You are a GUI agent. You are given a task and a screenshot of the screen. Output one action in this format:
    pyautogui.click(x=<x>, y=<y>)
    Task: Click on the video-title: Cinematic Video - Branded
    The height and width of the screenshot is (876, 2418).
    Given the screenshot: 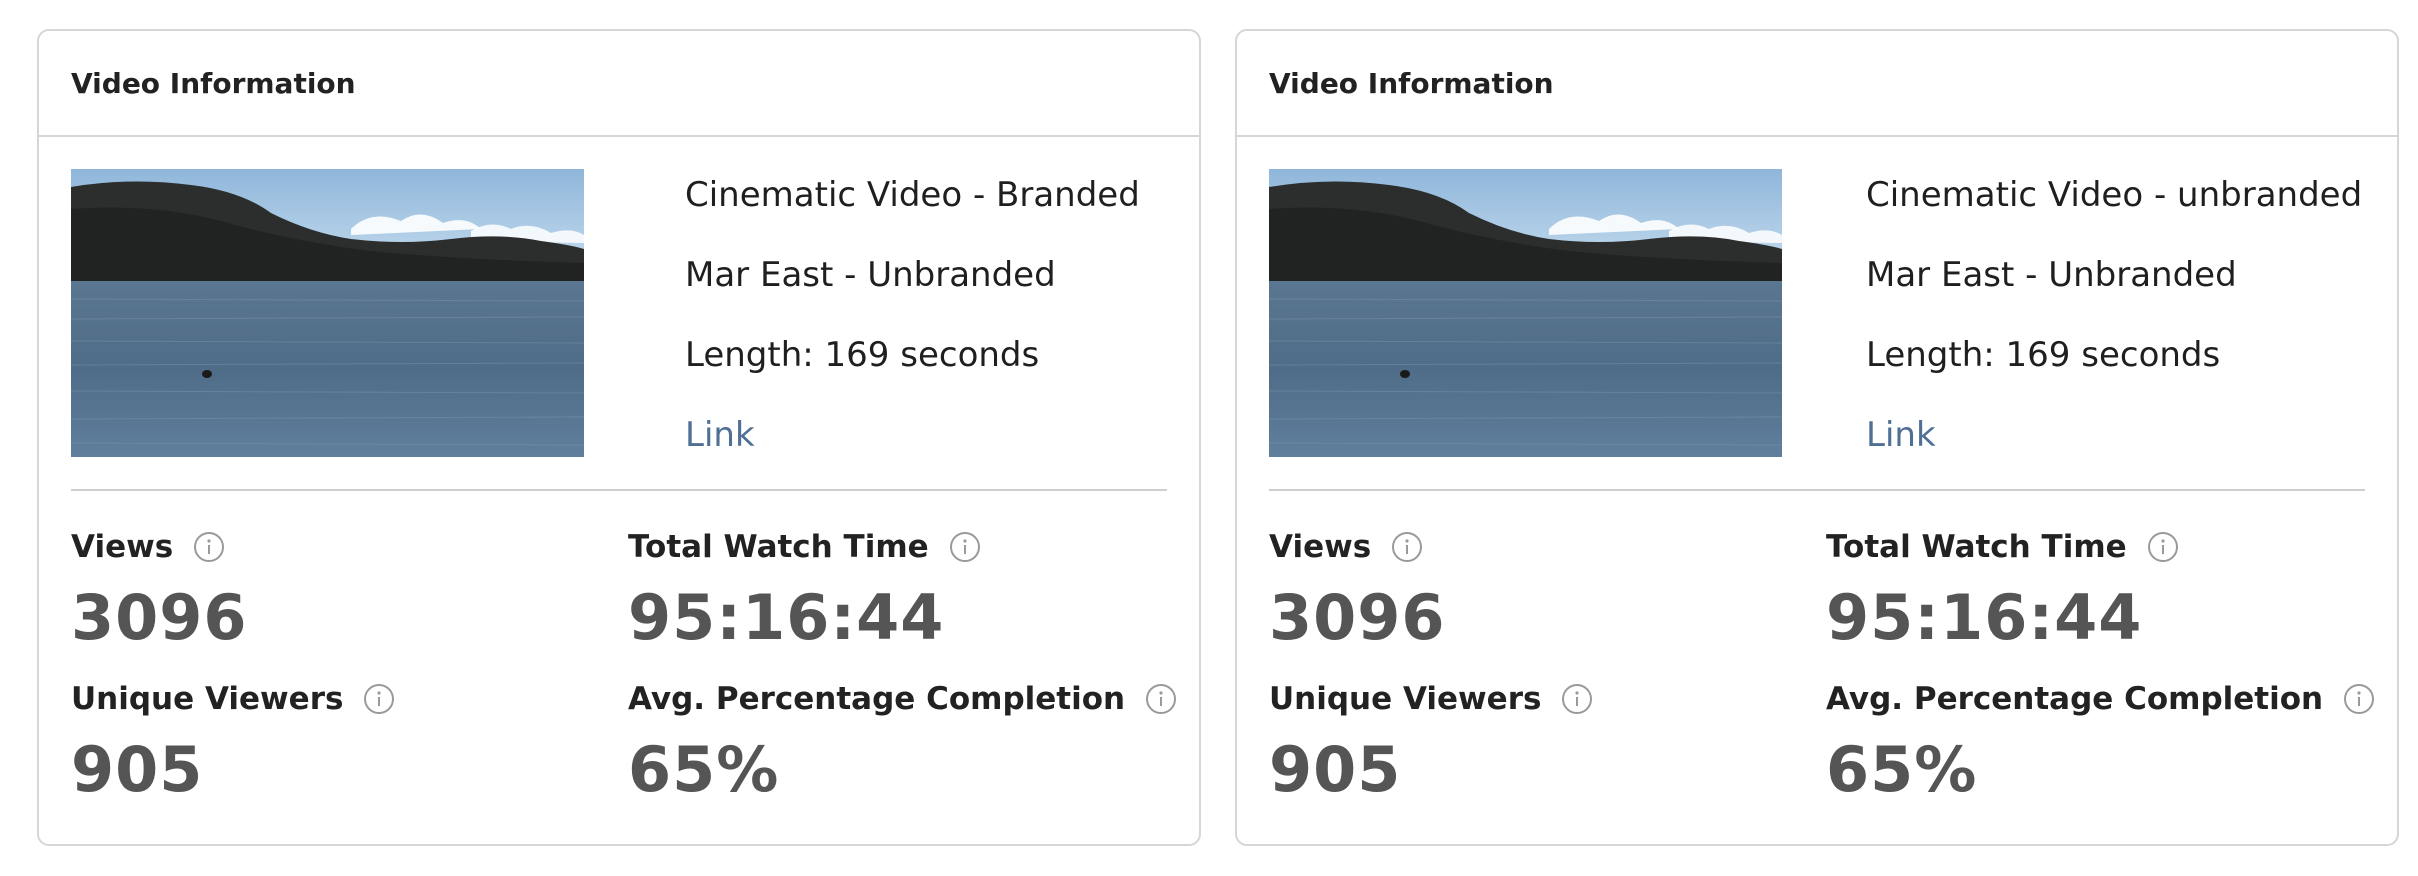 What is the action you would take?
    pyautogui.click(x=912, y=195)
    